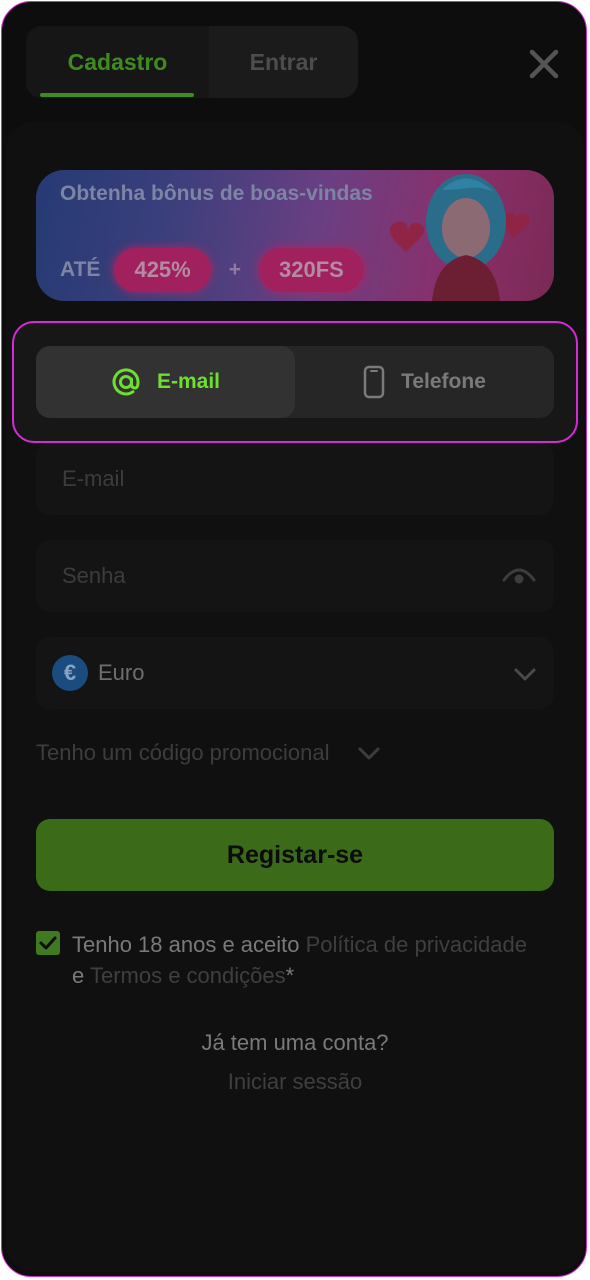 The image size is (590, 1280). Describe the element at coordinates (189, 944) in the screenshot. I see `terms-prefix: Tenho 18 anos e aceito` at that location.